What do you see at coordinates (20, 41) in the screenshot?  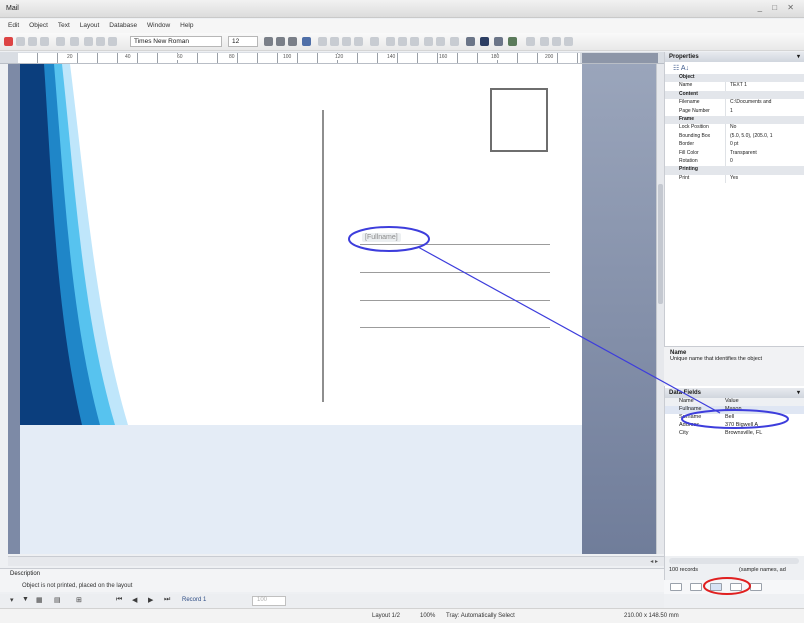 I see `new-icon` at bounding box center [20, 41].